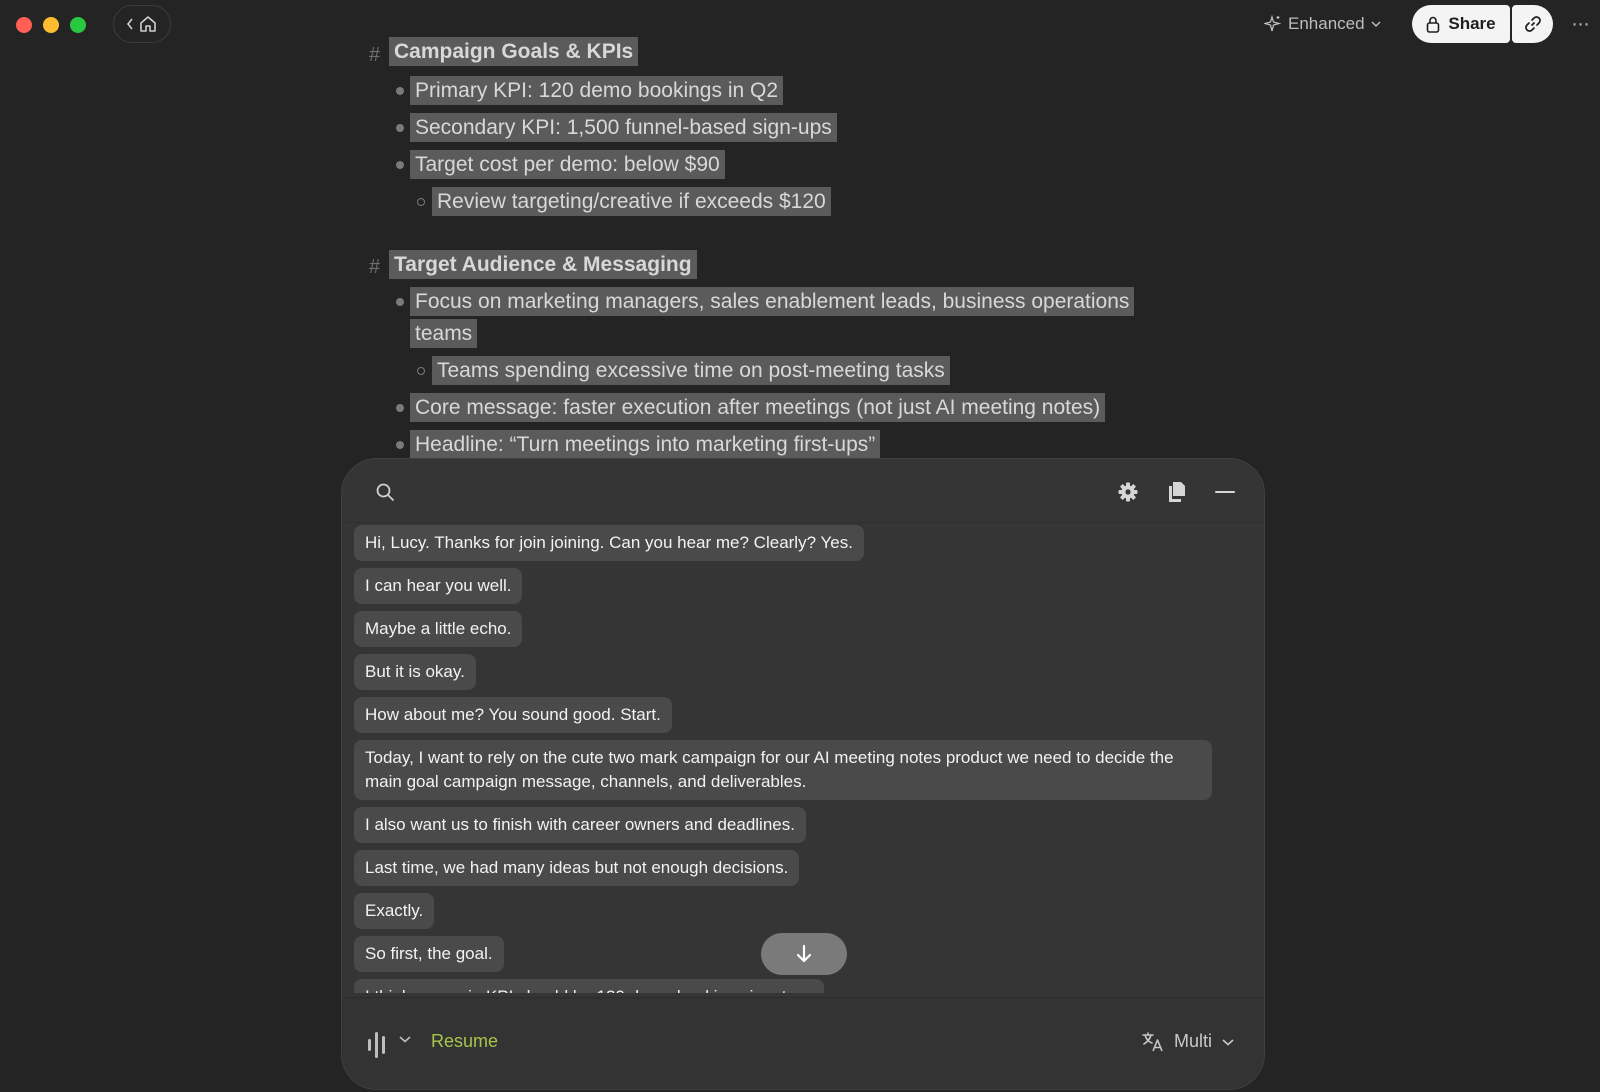 The height and width of the screenshot is (1092, 1600). I want to click on chevron-left-icon, so click(129, 24).